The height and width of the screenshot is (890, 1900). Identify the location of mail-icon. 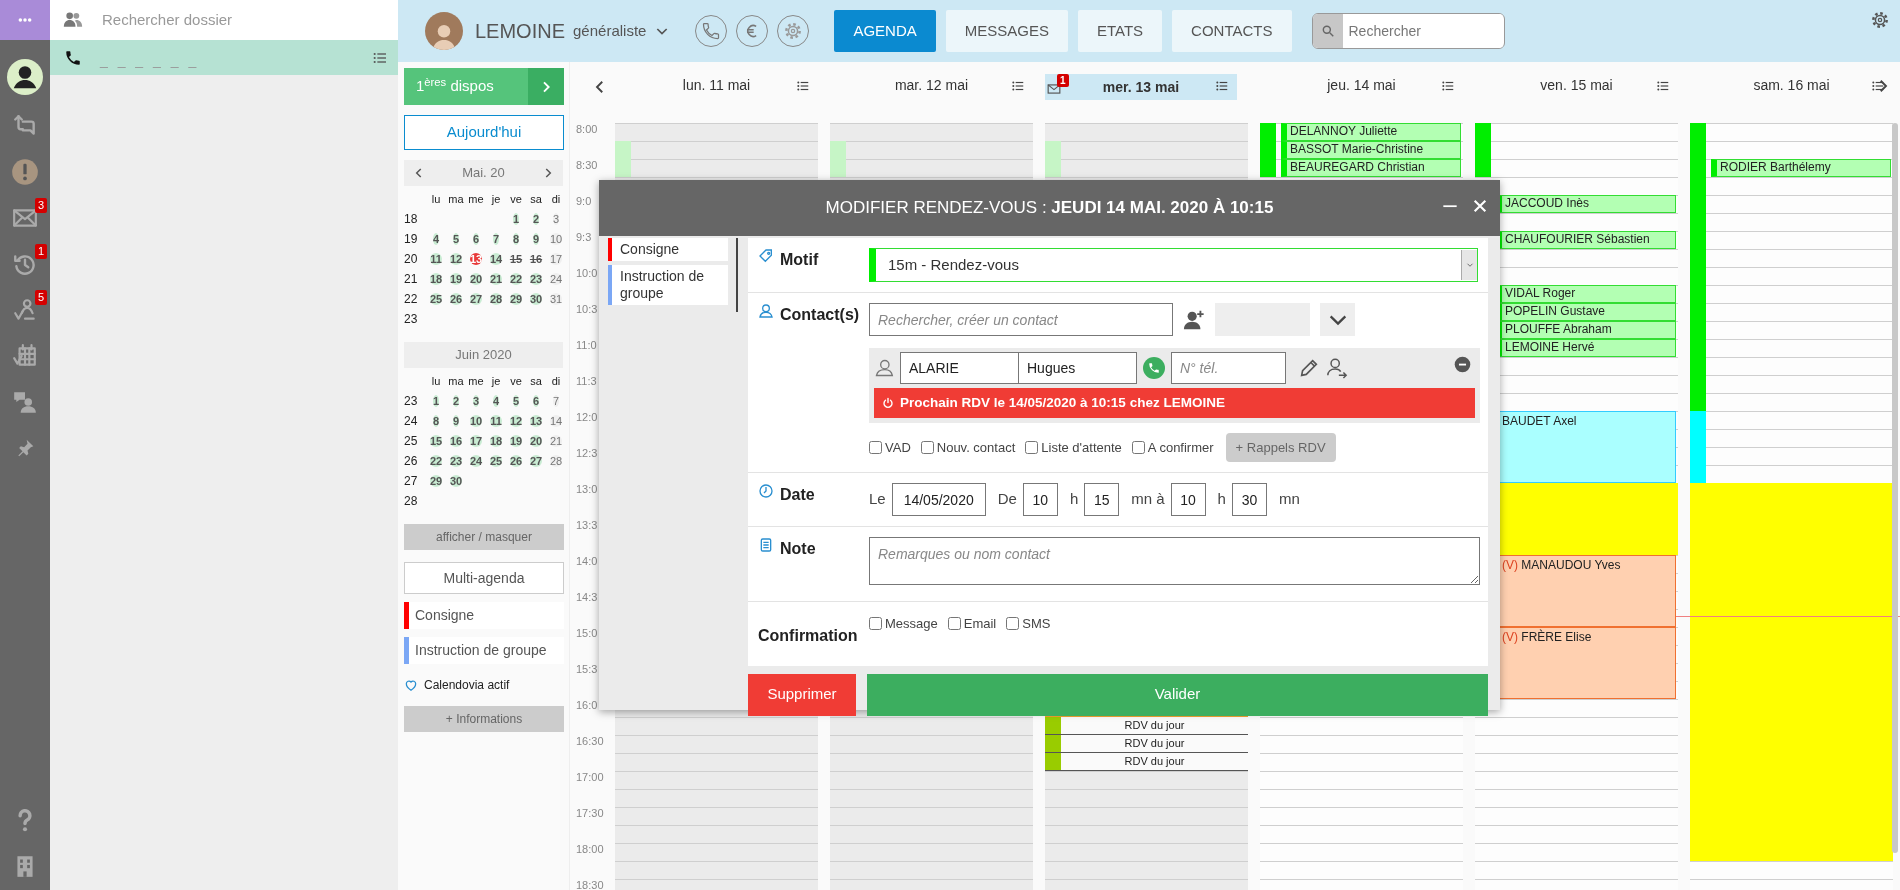
(1054, 89).